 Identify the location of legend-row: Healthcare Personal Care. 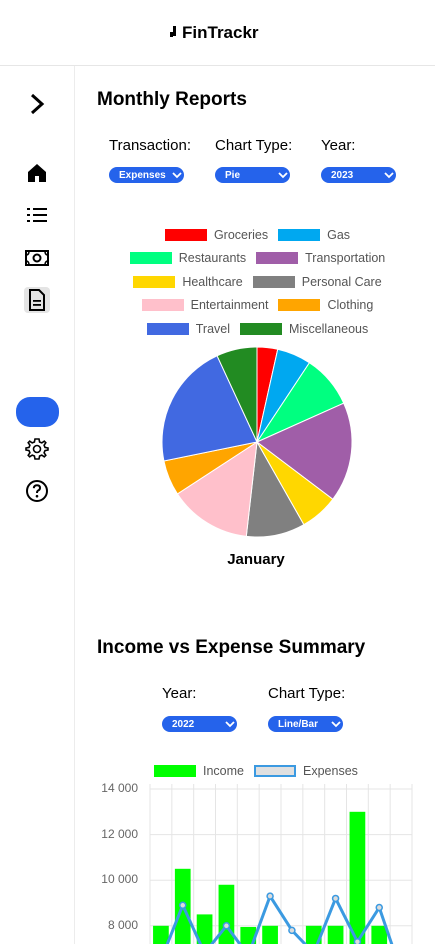
(237, 282).